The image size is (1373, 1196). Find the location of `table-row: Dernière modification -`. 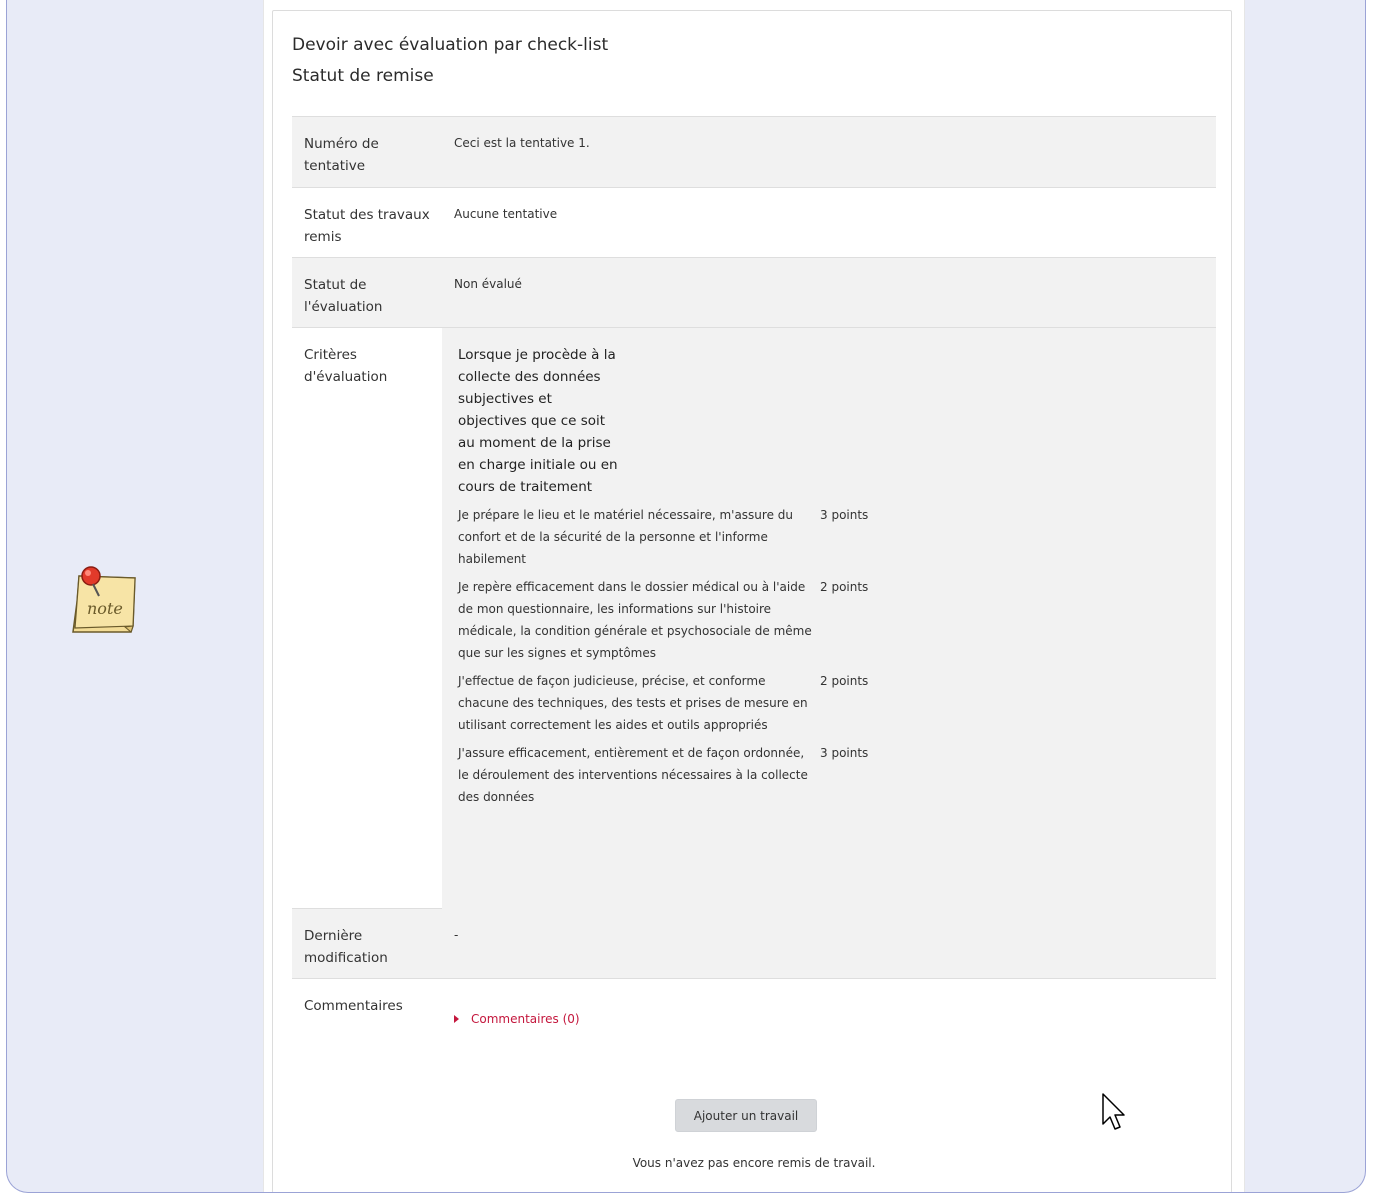

table-row: Dernière modification - is located at coordinates (754, 944).